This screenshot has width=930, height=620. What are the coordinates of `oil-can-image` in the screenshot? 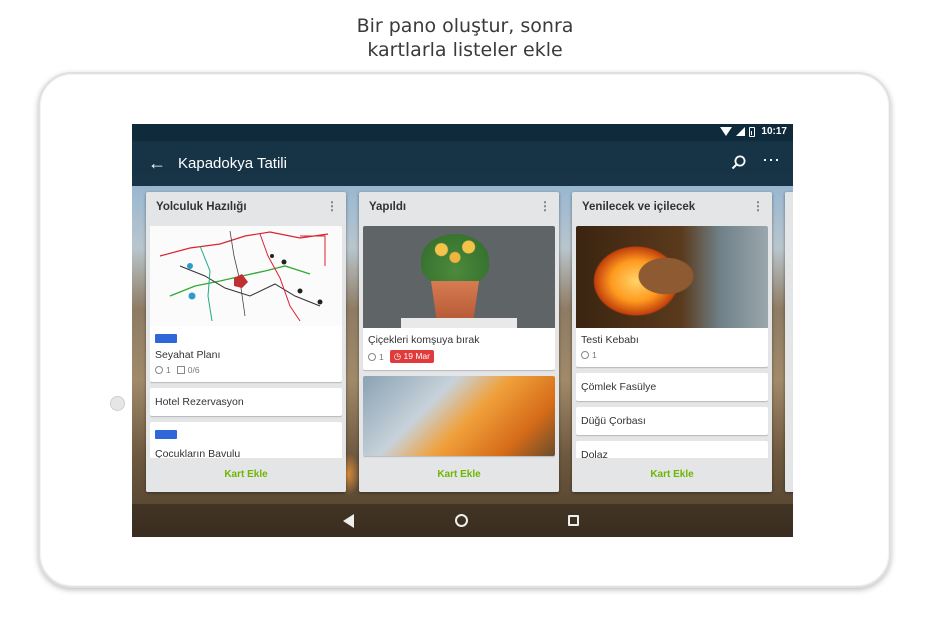 It's located at (459, 416).